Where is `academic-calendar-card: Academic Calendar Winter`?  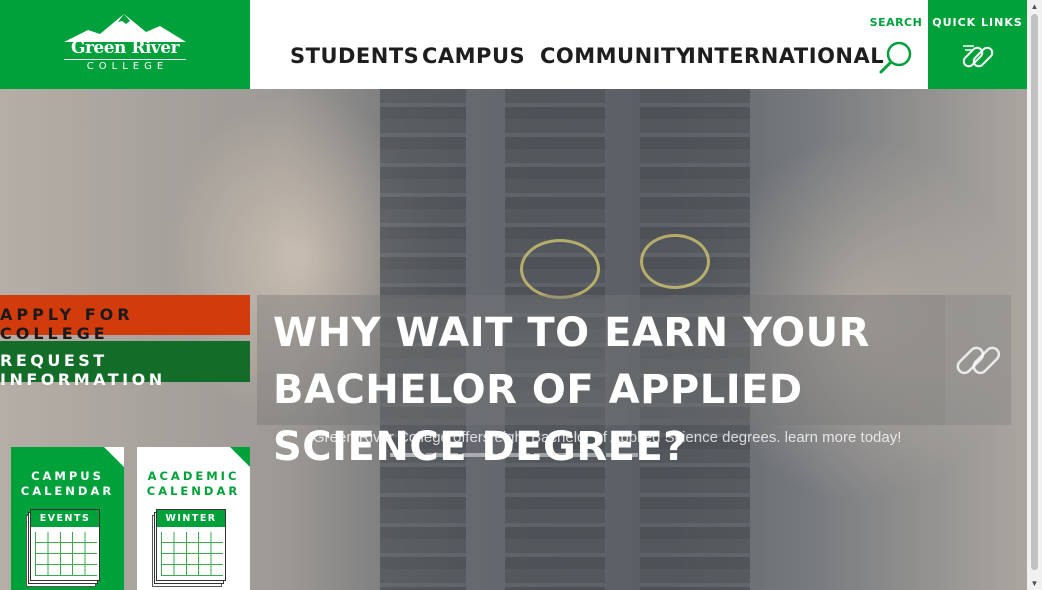
academic-calendar-card: Academic Calendar Winter is located at coordinates (193, 518).